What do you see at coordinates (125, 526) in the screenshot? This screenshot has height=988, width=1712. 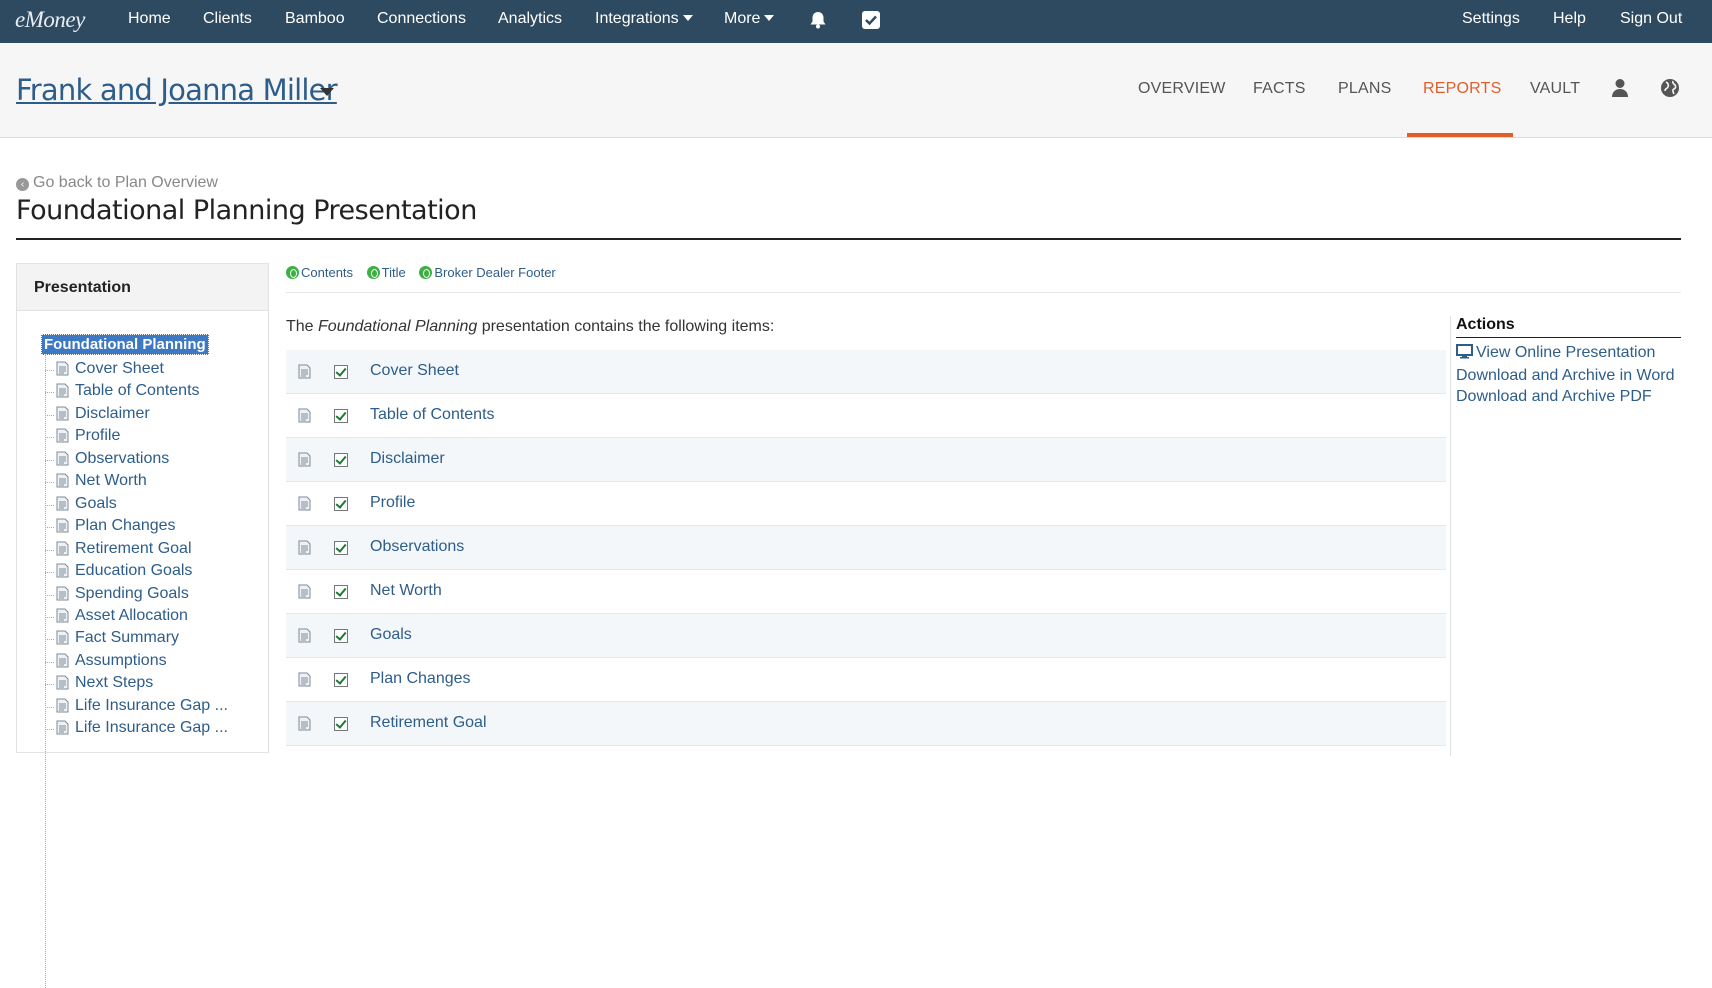 I see `sidebar-item-label: Plan Changes` at bounding box center [125, 526].